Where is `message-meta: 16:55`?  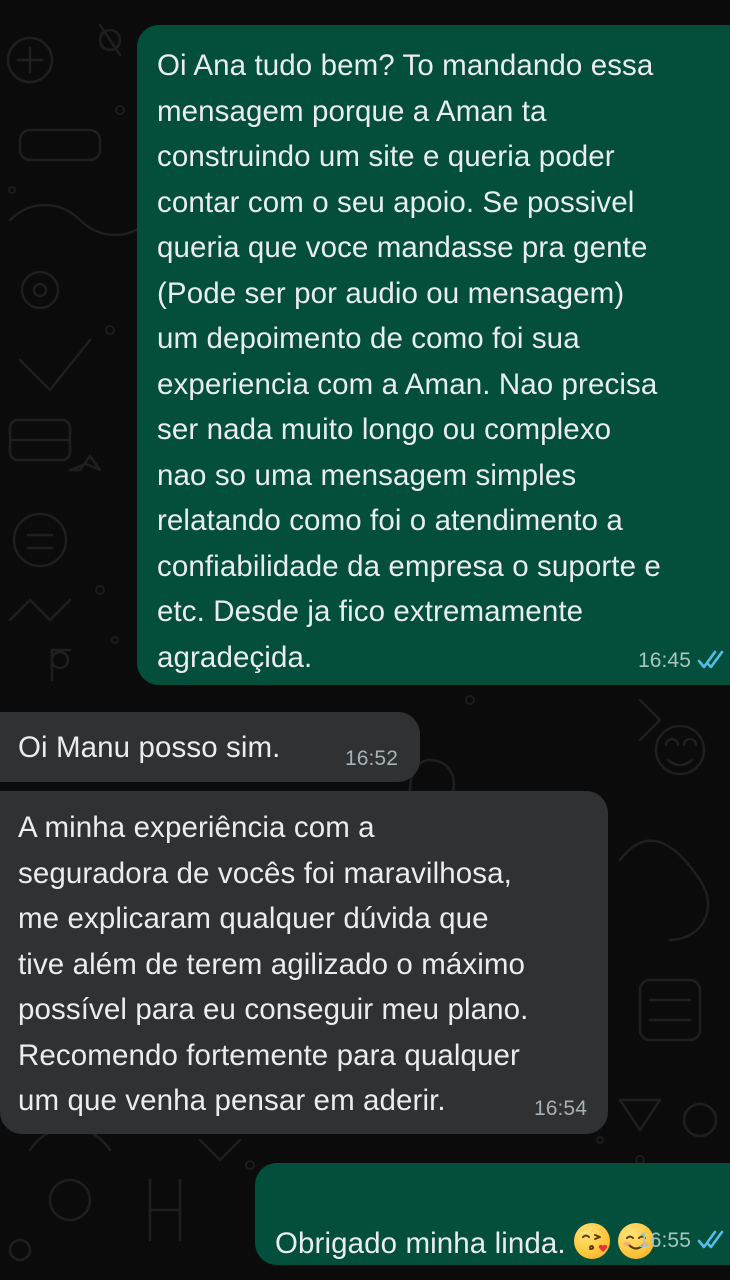
message-meta: 16:55 is located at coordinates (682, 1241).